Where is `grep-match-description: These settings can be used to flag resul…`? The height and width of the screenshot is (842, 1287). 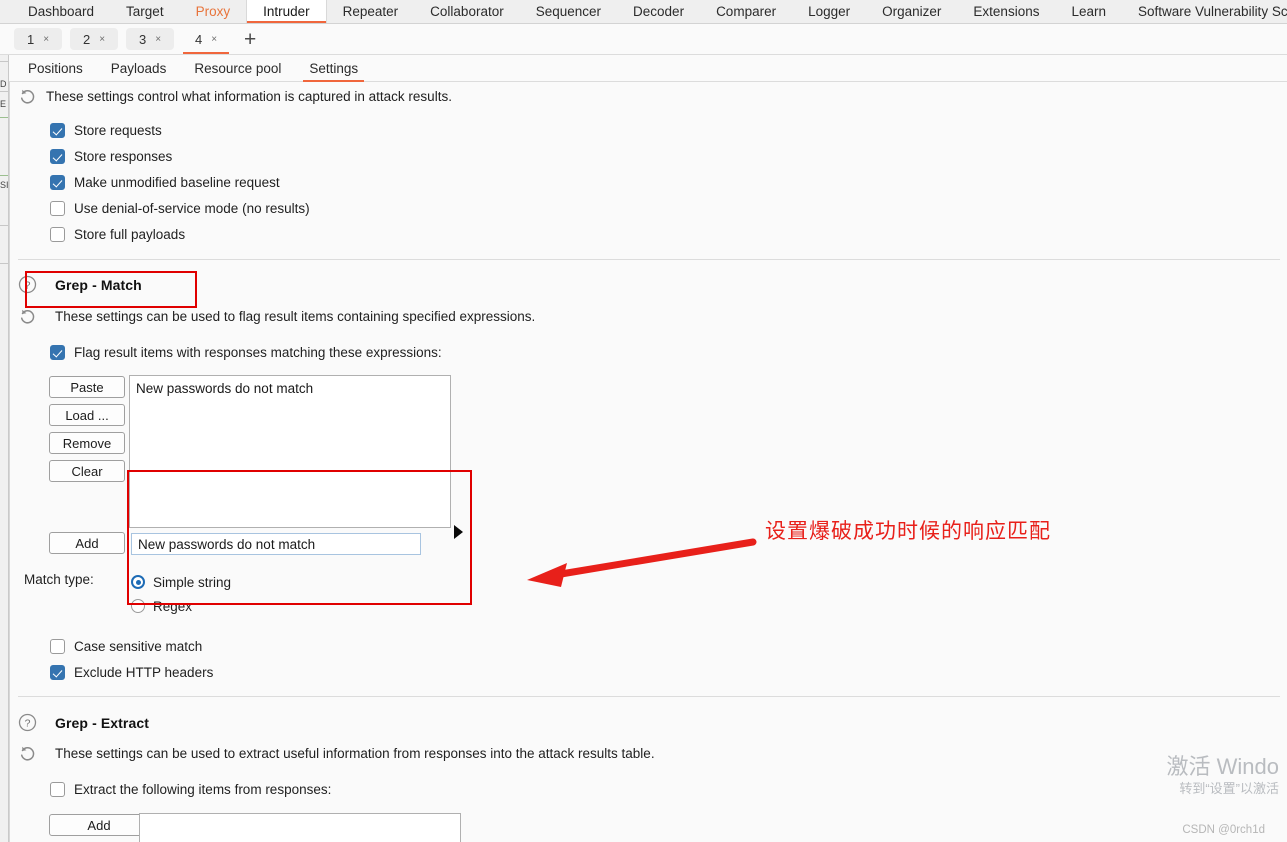
grep-match-description: These settings can be used to flag resul… is located at coordinates (295, 316).